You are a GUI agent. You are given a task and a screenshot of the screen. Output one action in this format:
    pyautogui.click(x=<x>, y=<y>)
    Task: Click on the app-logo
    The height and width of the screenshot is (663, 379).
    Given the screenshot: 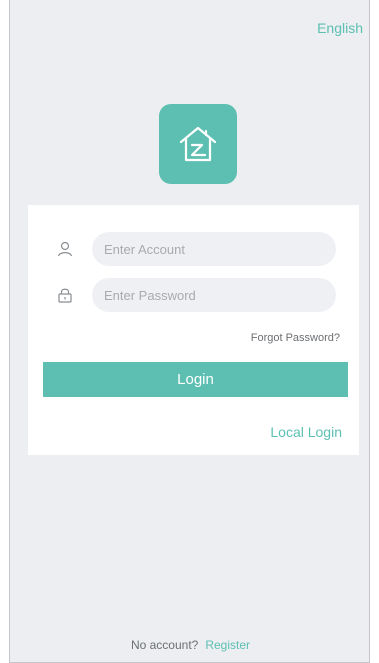 What is the action you would take?
    pyautogui.click(x=198, y=144)
    